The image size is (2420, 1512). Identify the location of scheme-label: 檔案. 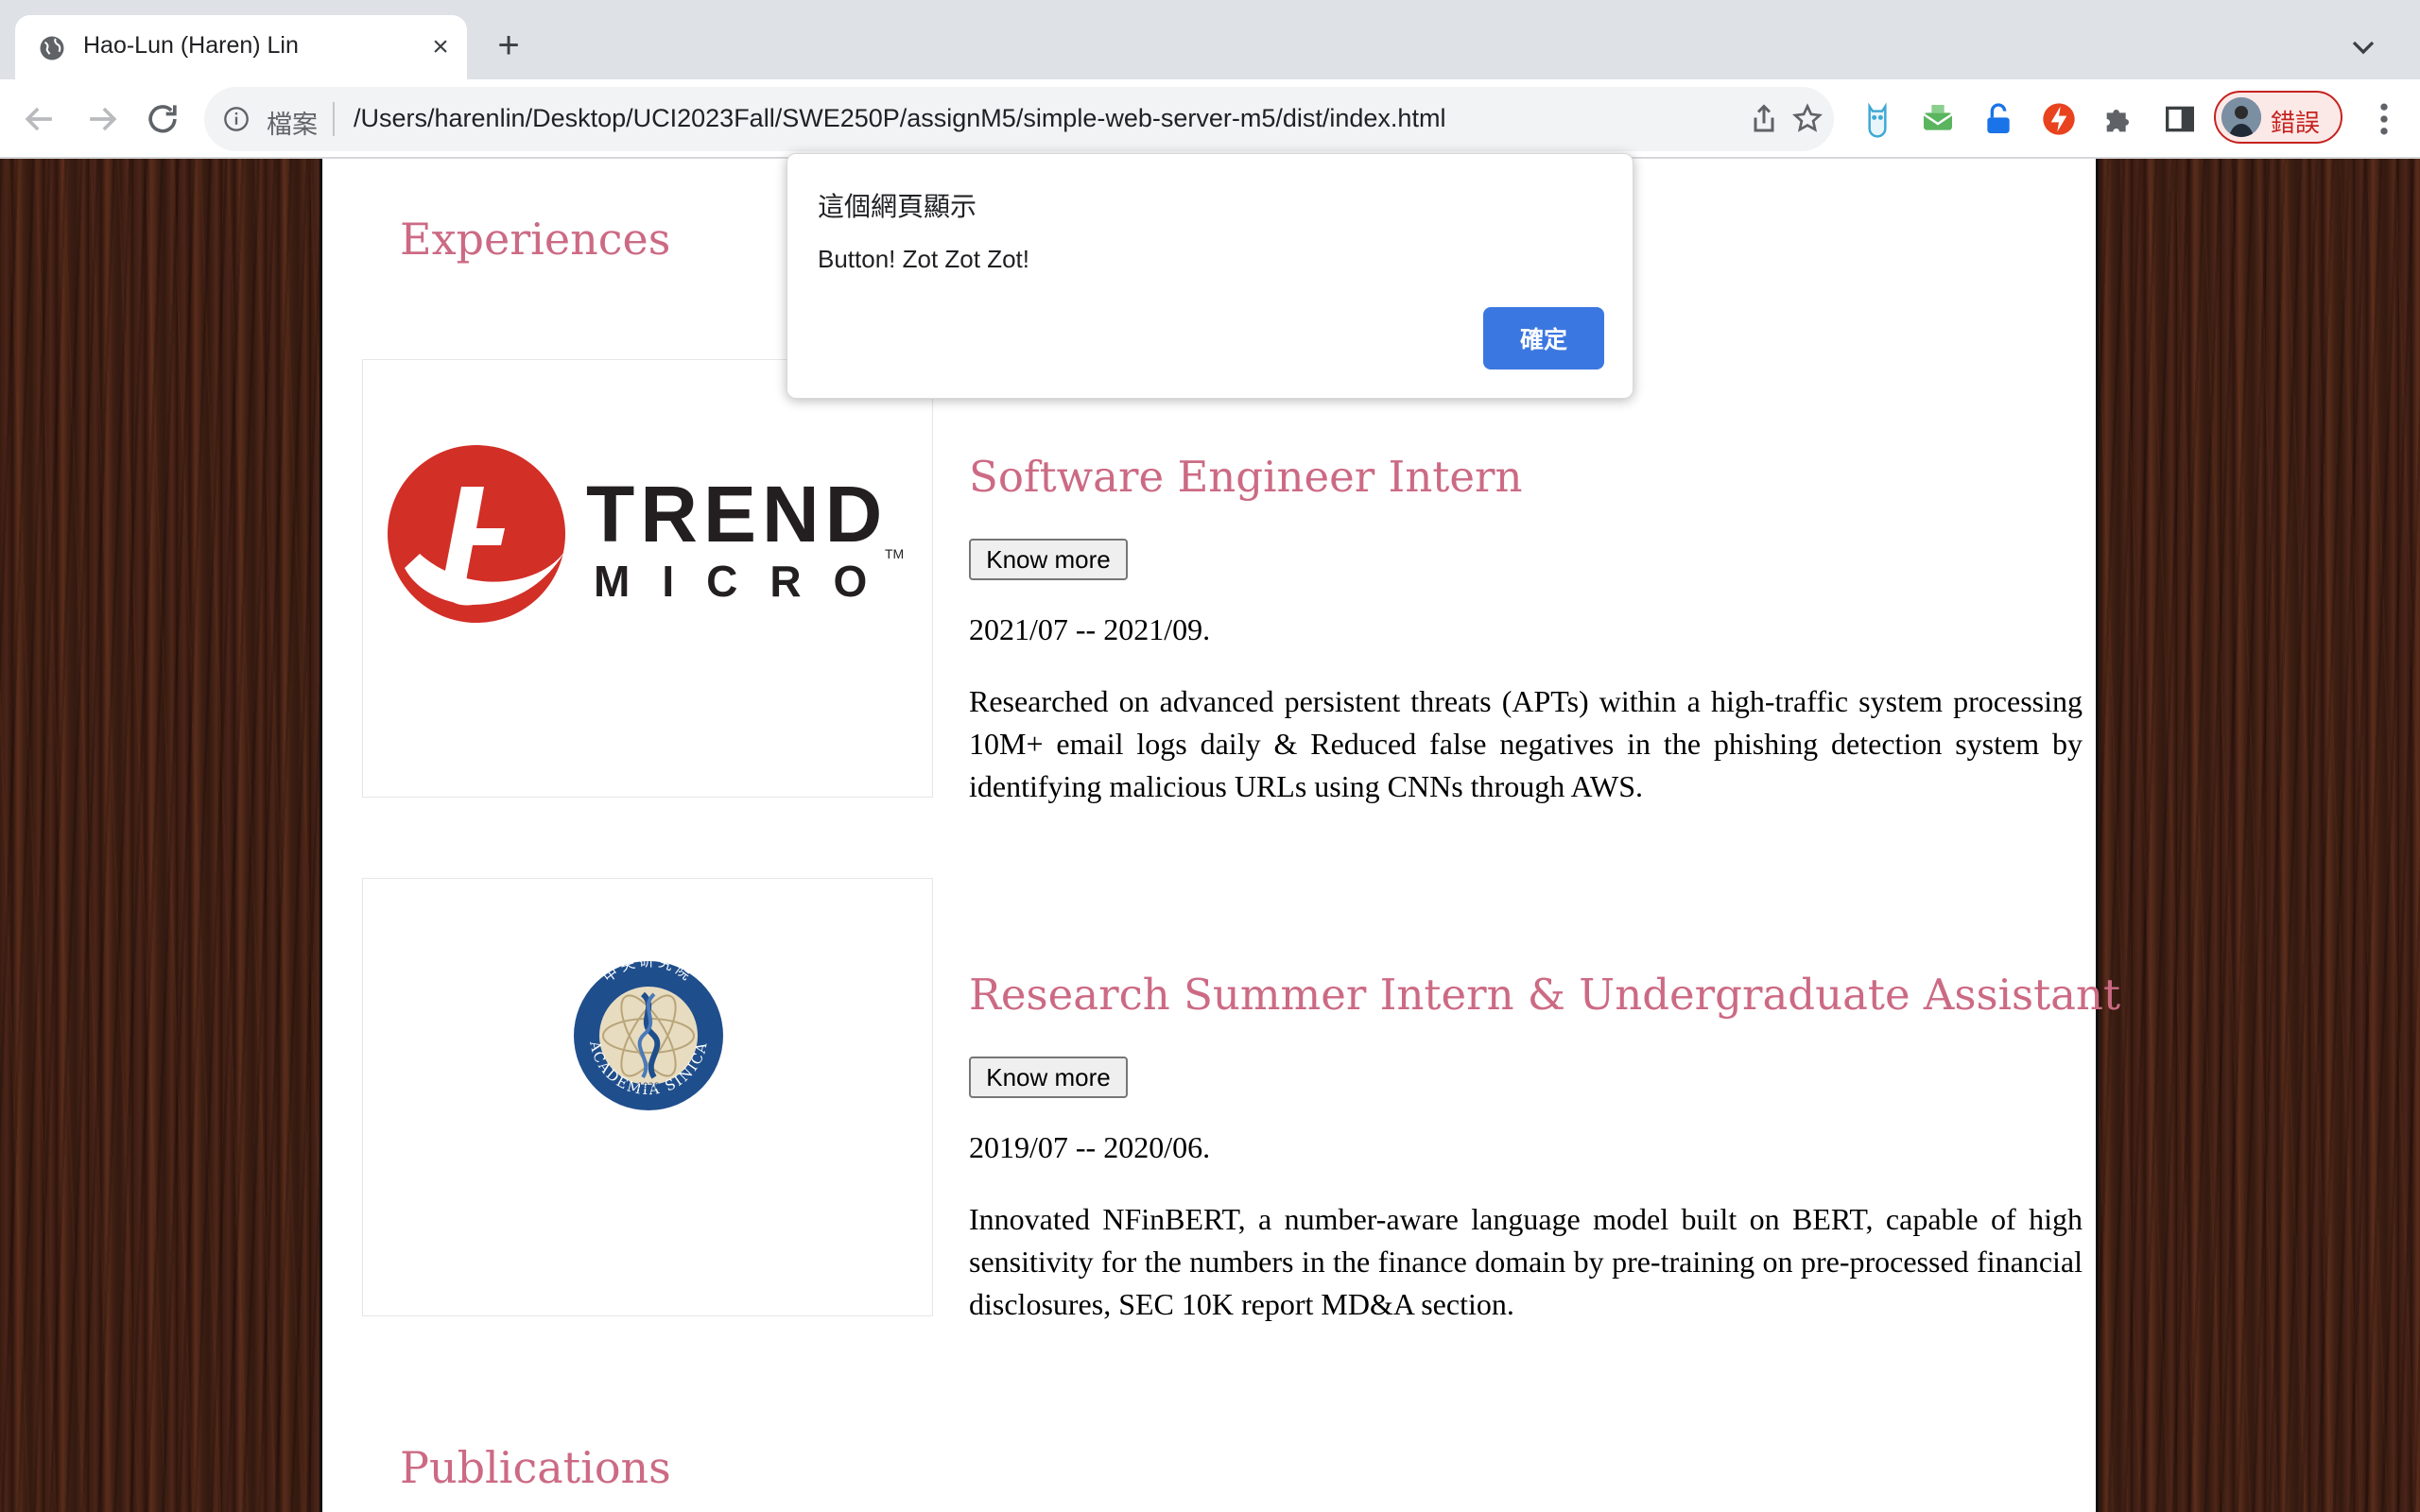
(293, 125).